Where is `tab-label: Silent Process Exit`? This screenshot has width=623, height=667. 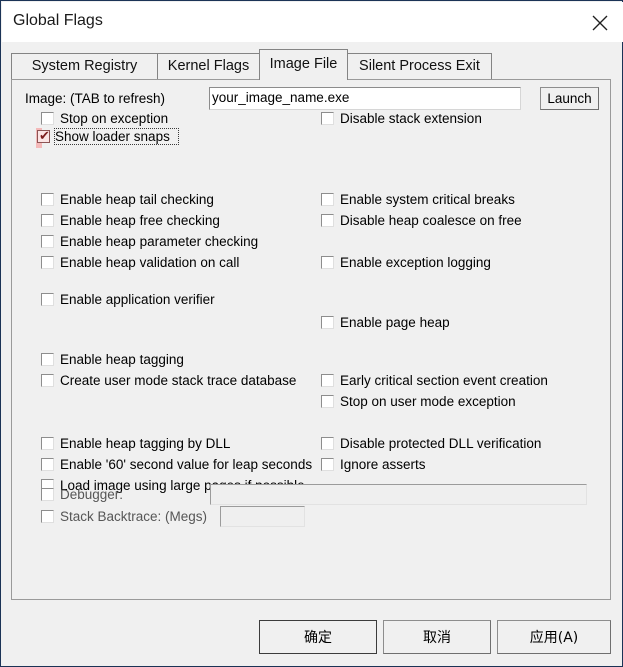 tab-label: Silent Process Exit is located at coordinates (419, 66).